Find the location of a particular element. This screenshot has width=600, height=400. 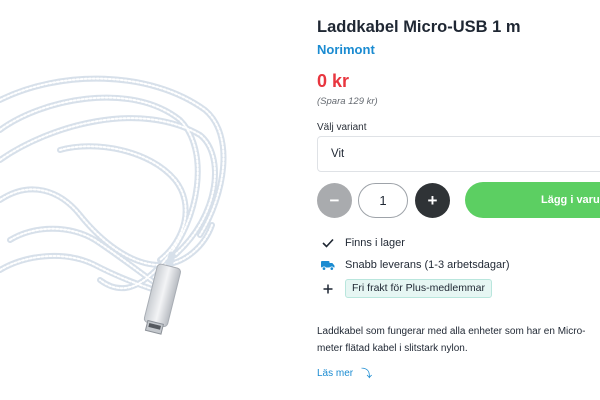

feature-fast-delivery: Snabb leverans (1-3 arbetsdagar) is located at coordinates (415, 265).